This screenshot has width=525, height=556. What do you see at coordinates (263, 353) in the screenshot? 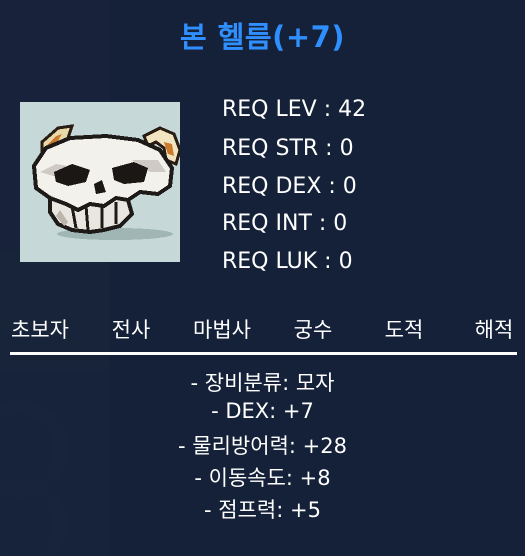
I see `divider` at bounding box center [263, 353].